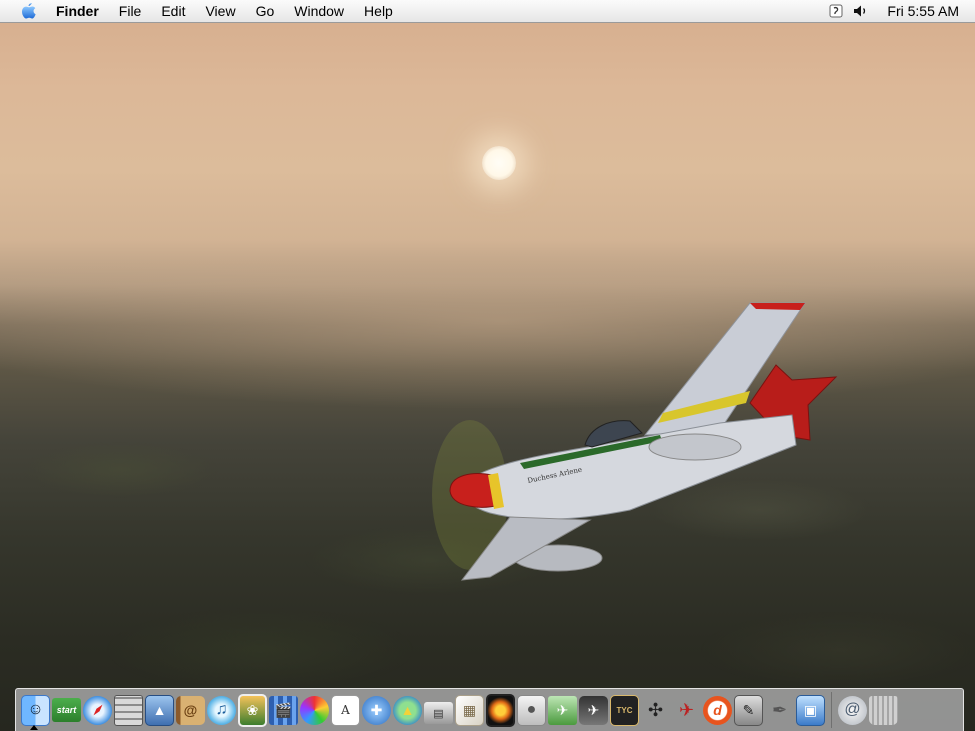  Describe the element at coordinates (777, 306) in the screenshot. I see `upper-wingtip` at that location.